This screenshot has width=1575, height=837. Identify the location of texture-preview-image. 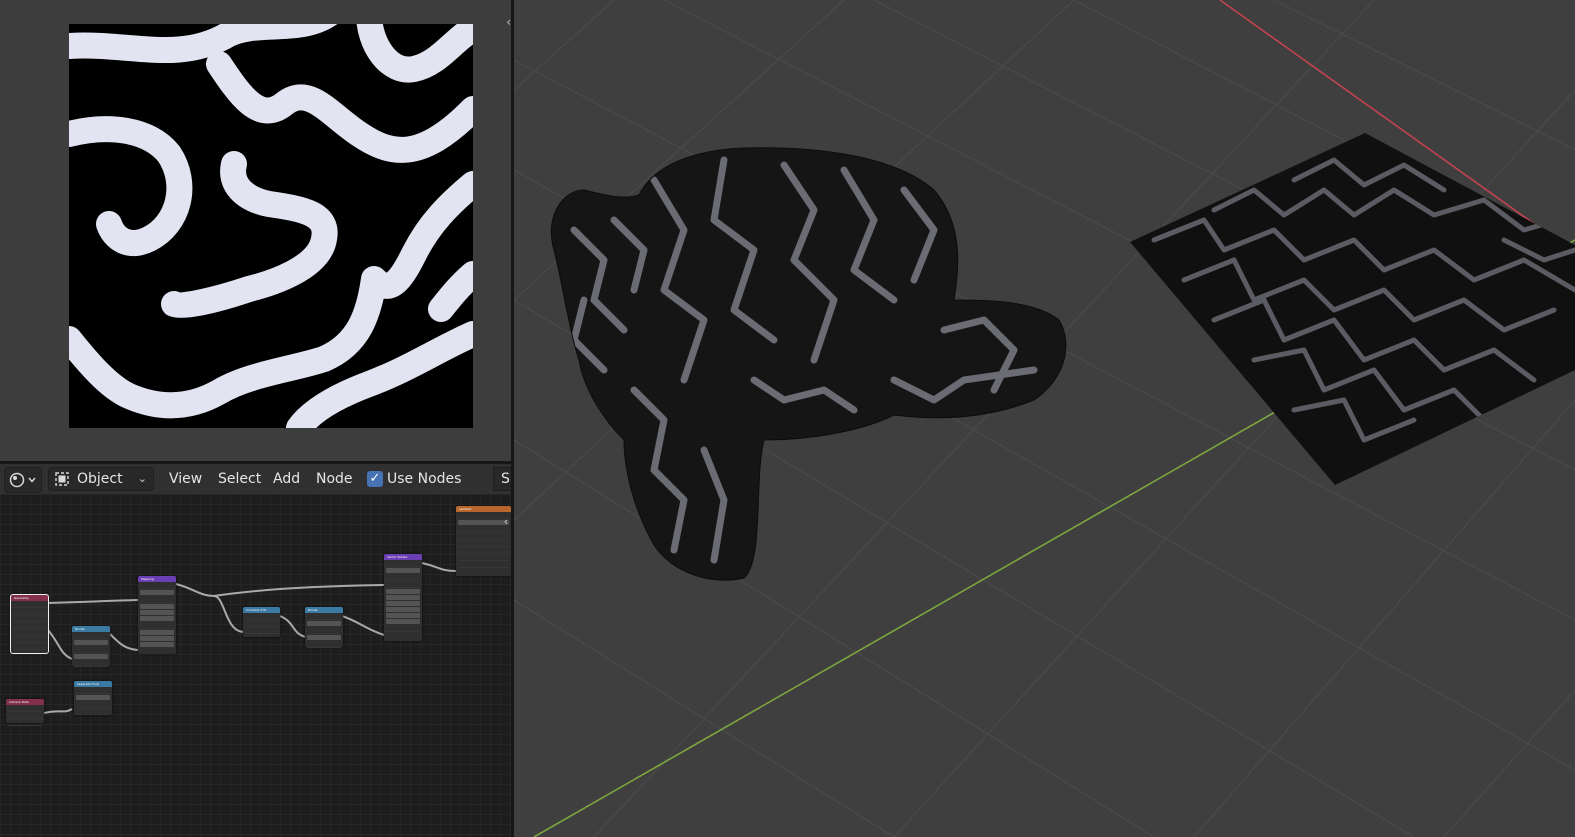
(271, 221).